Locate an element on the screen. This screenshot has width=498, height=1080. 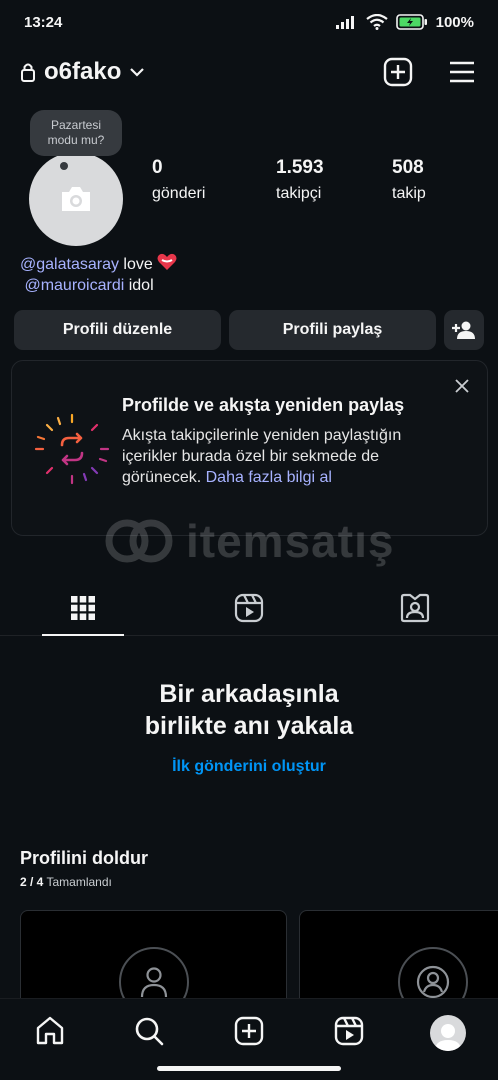
nav-profile-avatar is located at coordinates (448, 1033).